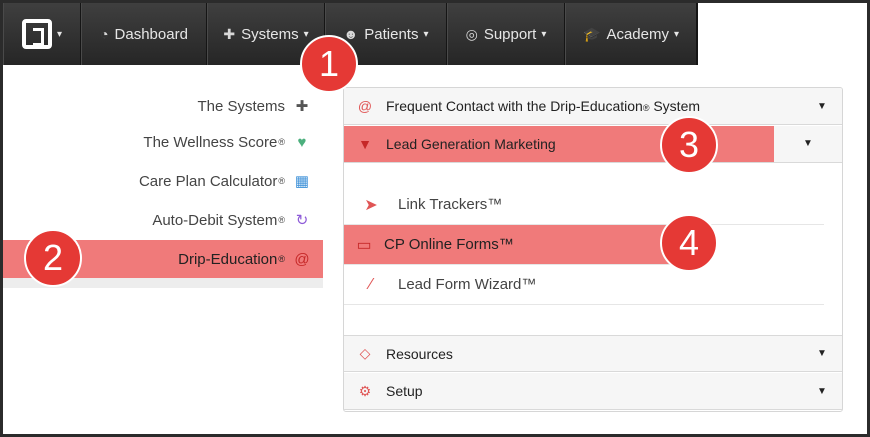  What do you see at coordinates (365, 144) in the screenshot?
I see `filter-icon: ▼` at bounding box center [365, 144].